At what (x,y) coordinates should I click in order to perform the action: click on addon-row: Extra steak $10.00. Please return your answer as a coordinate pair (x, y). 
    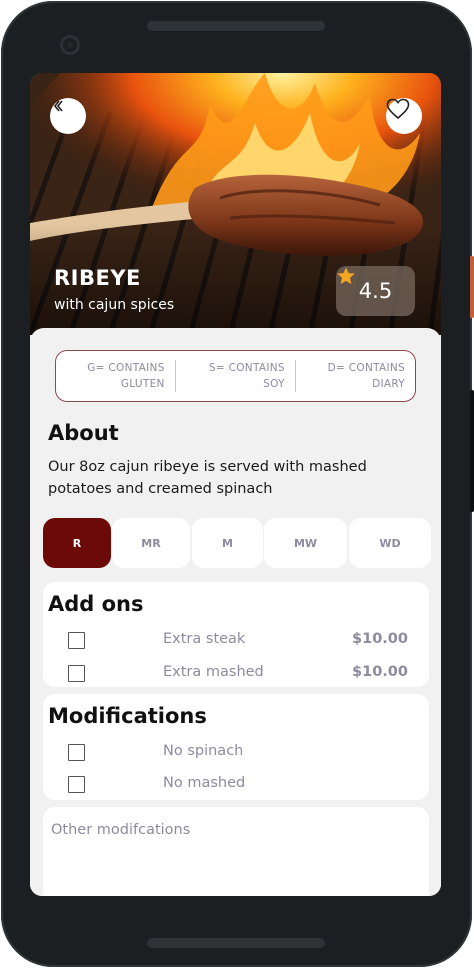
    Looking at the image, I should click on (236, 641).